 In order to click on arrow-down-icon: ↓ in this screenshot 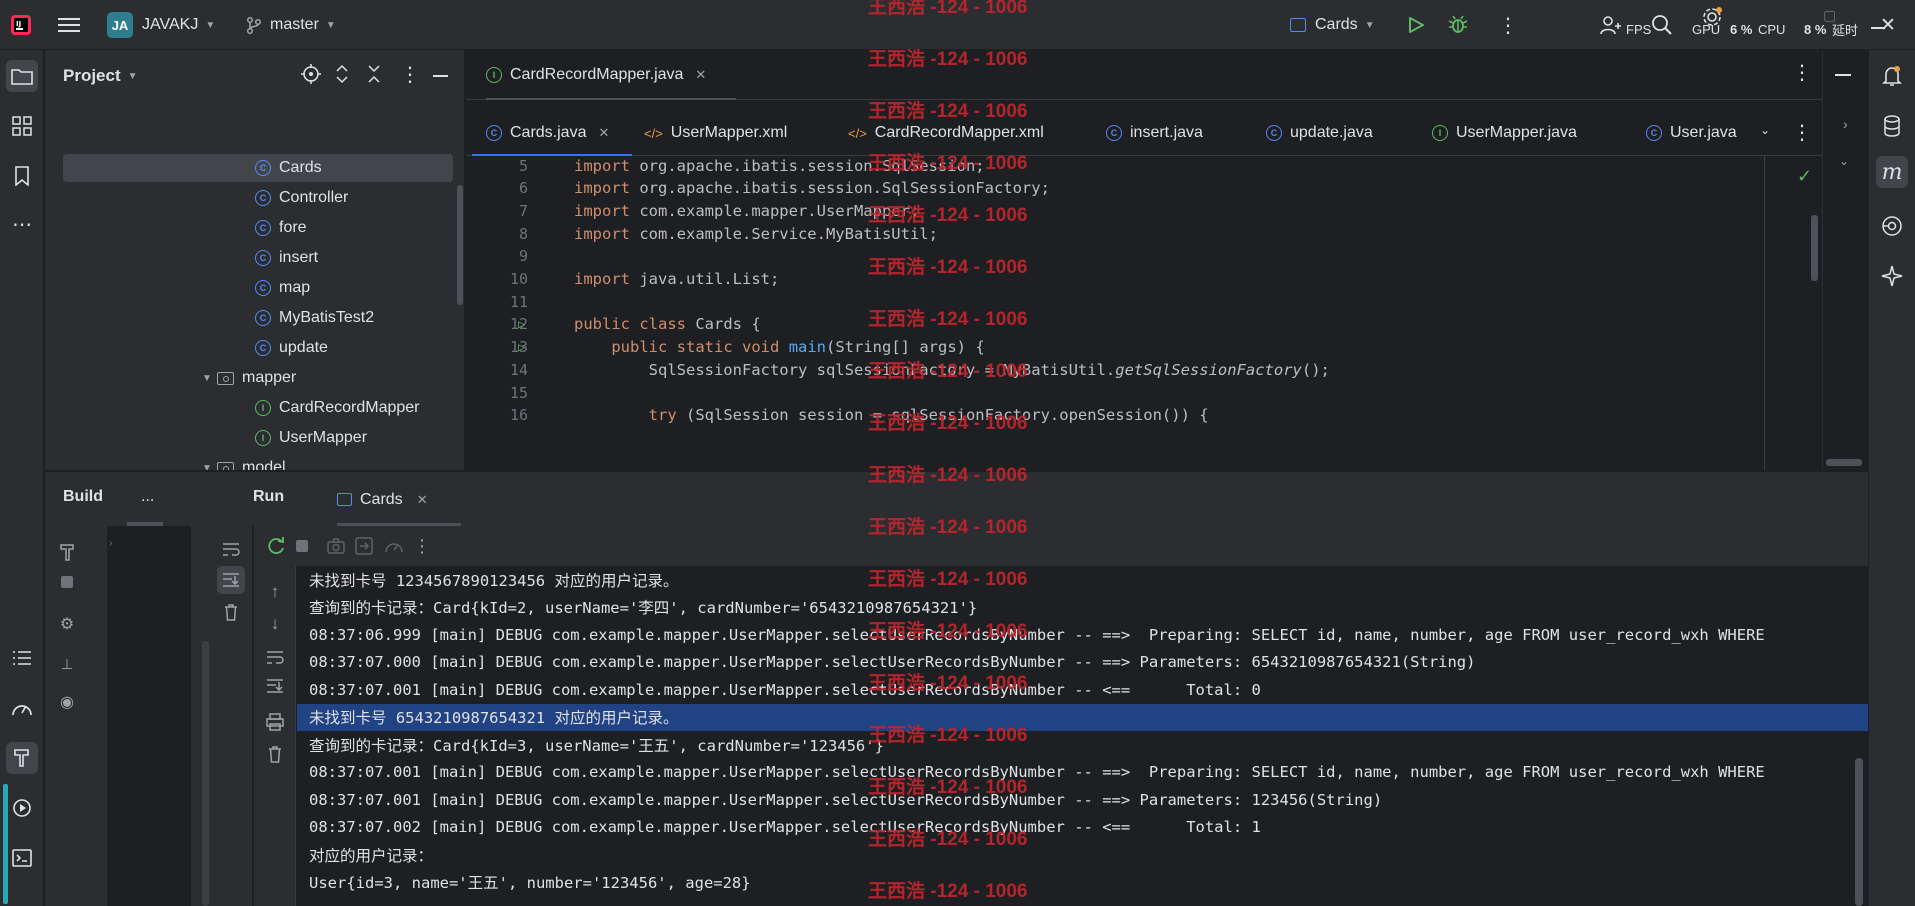, I will do `click(275, 624)`.